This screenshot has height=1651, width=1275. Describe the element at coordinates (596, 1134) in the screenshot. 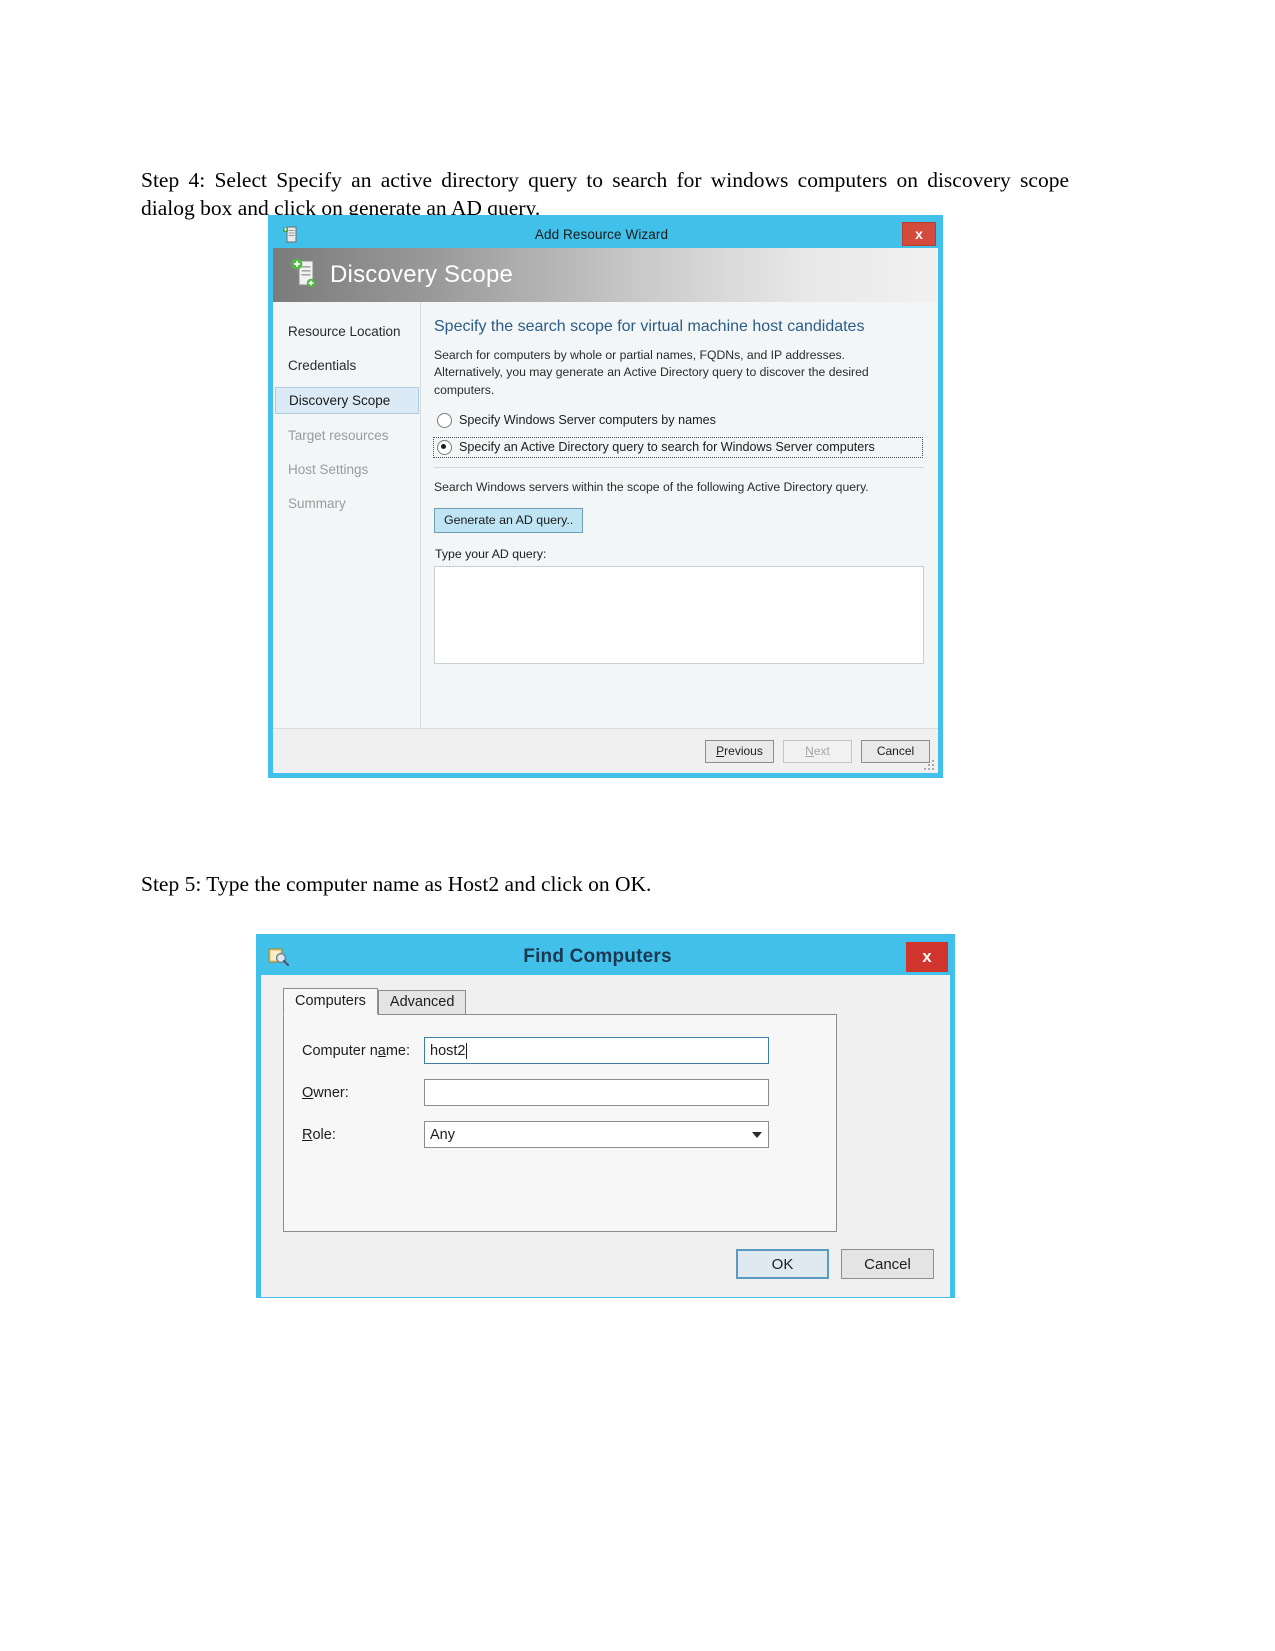

I see `role-select: Any` at that location.